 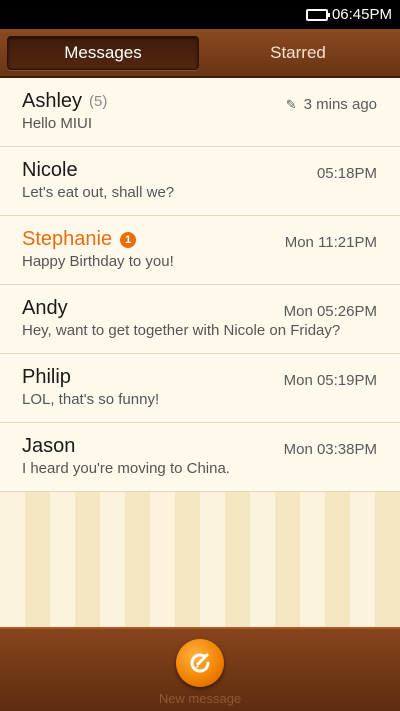 I want to click on contact-name-text: Jason, so click(x=49, y=446).